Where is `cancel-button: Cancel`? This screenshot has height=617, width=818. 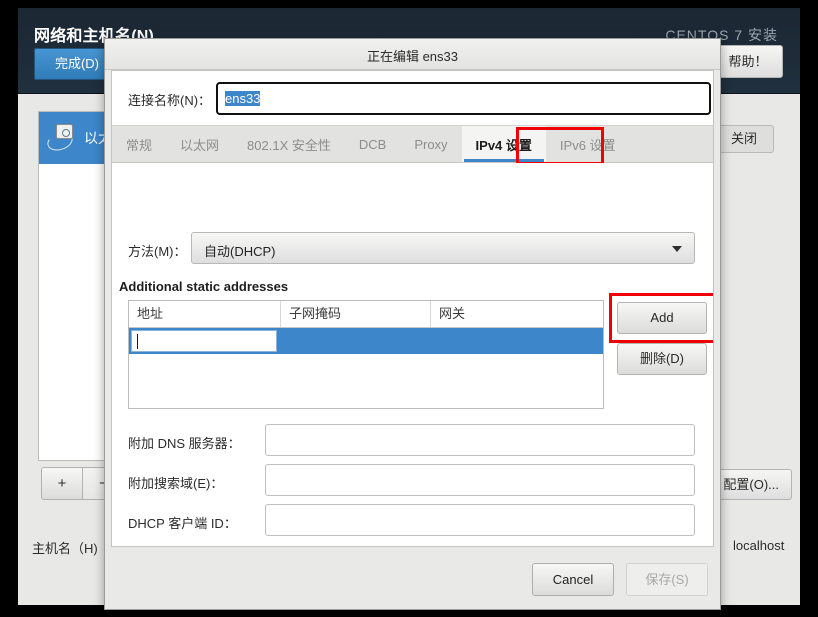 cancel-button: Cancel is located at coordinates (573, 579).